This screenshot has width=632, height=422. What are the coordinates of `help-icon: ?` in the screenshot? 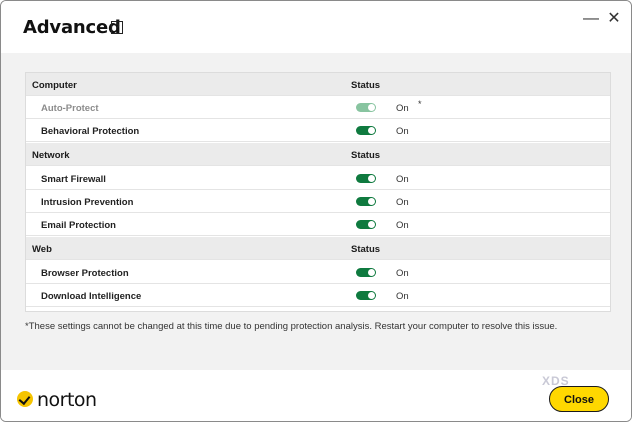 It's located at (117, 27).